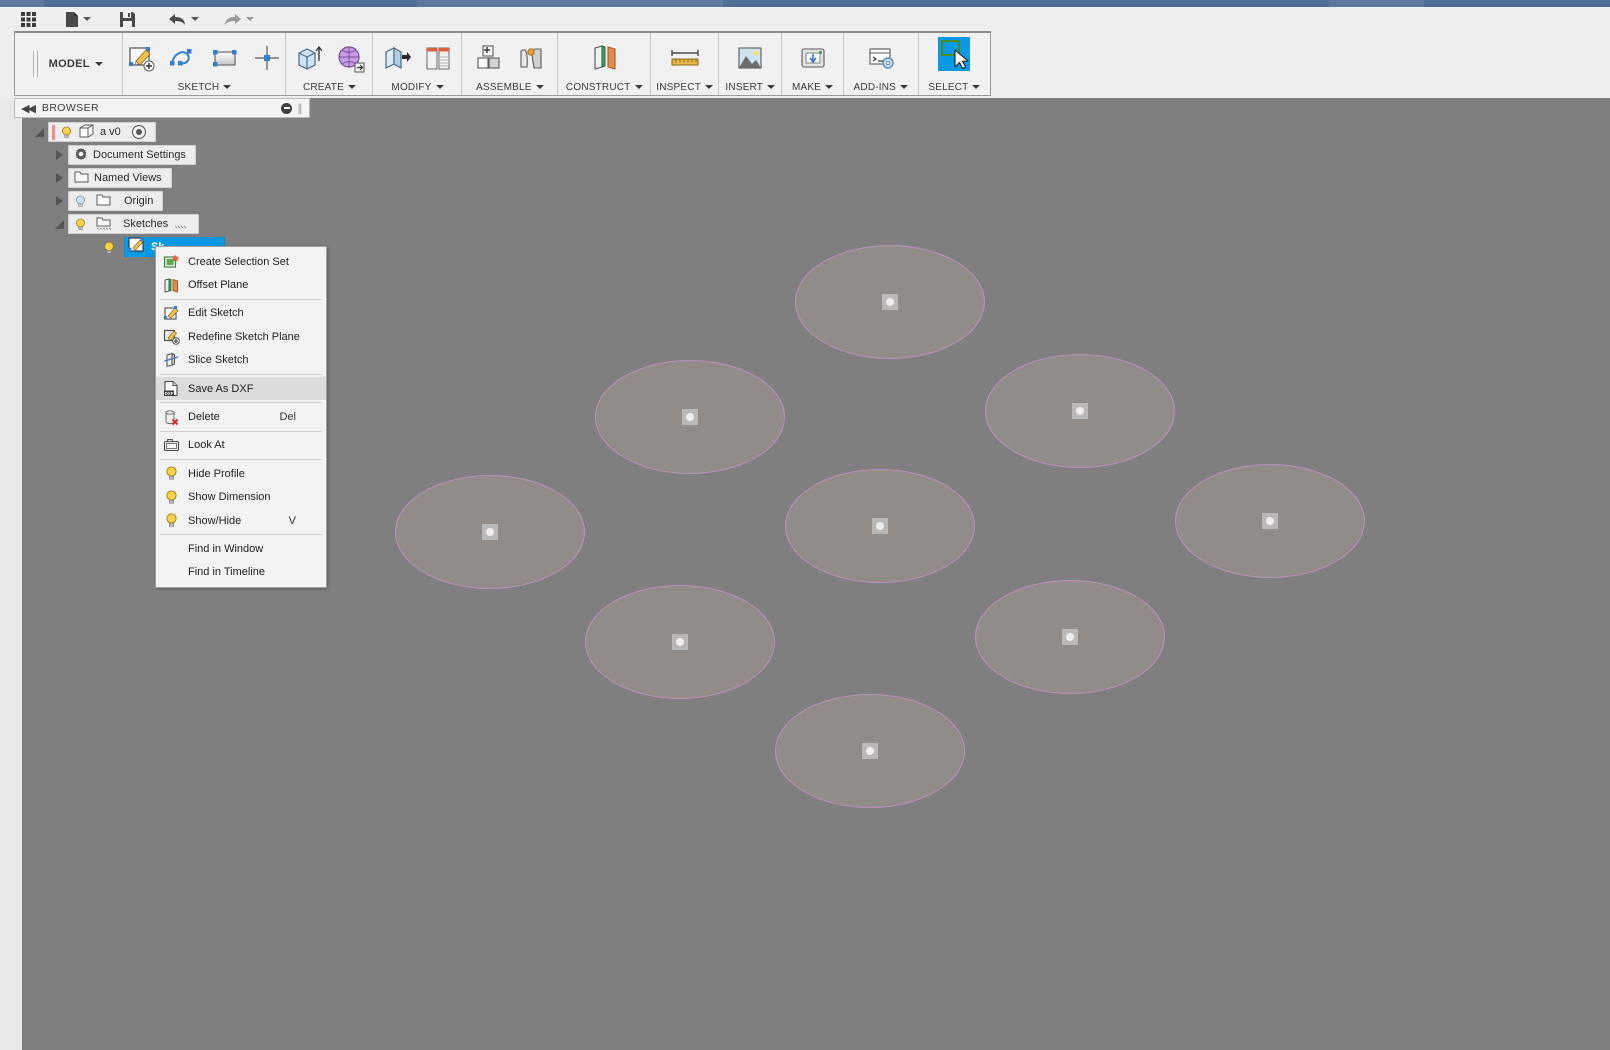 The width and height of the screenshot is (1610, 1050). What do you see at coordinates (531, 58) in the screenshot?
I see `joint-tool` at bounding box center [531, 58].